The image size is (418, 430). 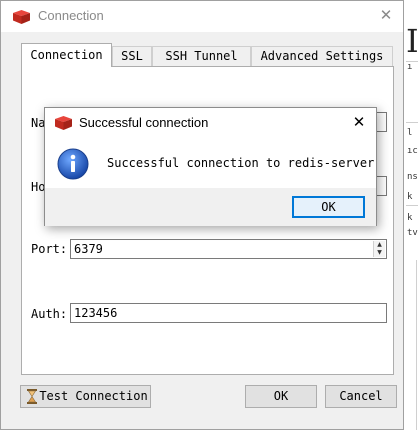 I want to click on dialog-close-button: ✕, so click(x=359, y=122).